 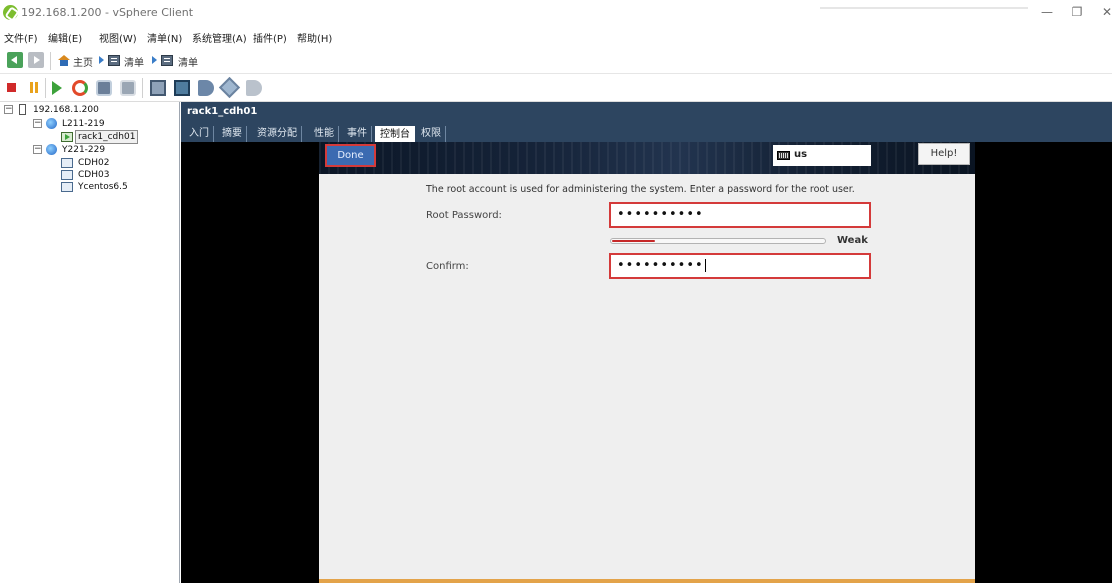 I want to click on suspend-icon, so click(x=34, y=87).